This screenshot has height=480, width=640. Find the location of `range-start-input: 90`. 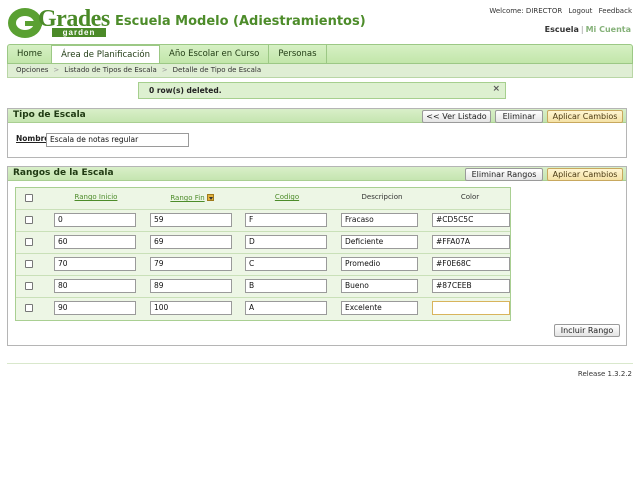

range-start-input: 90 is located at coordinates (95, 308).